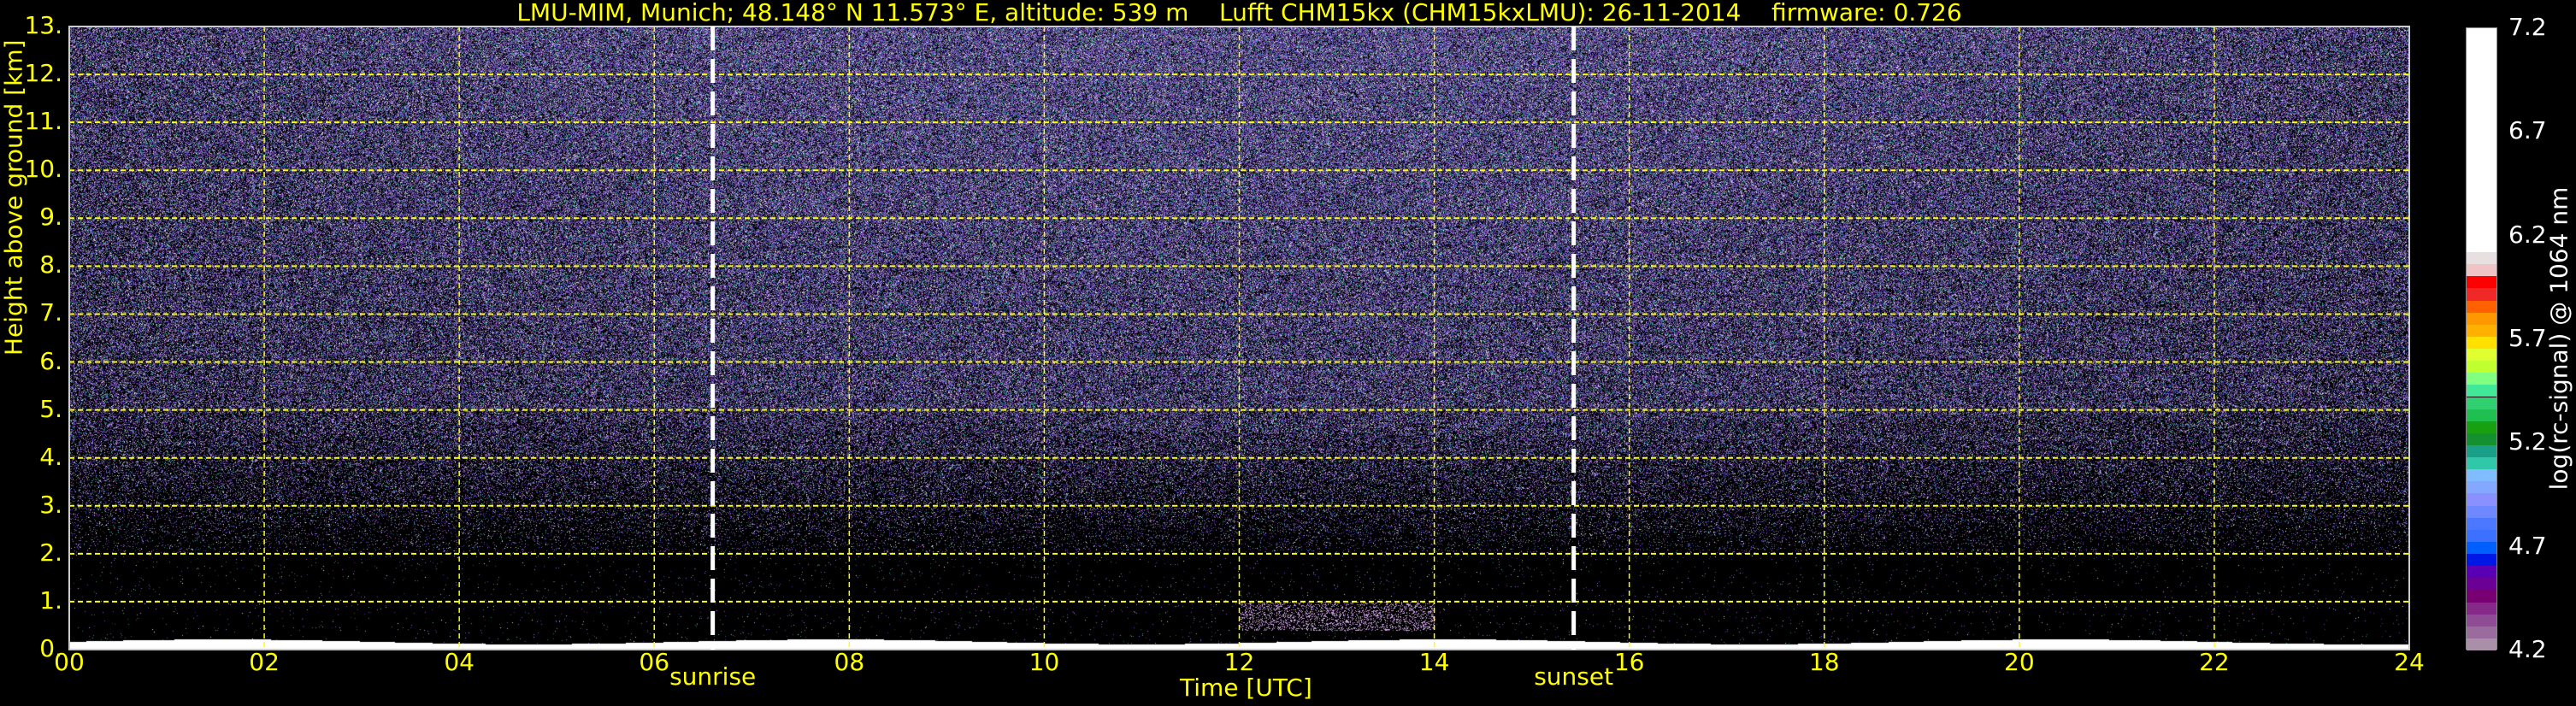 This screenshot has height=706, width=2576. I want to click on x-tick-label: 18, so click(1824, 662).